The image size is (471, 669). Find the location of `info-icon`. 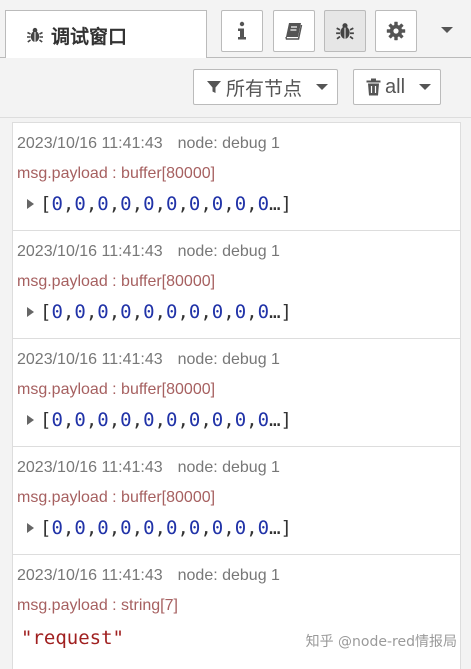

info-icon is located at coordinates (242, 31).